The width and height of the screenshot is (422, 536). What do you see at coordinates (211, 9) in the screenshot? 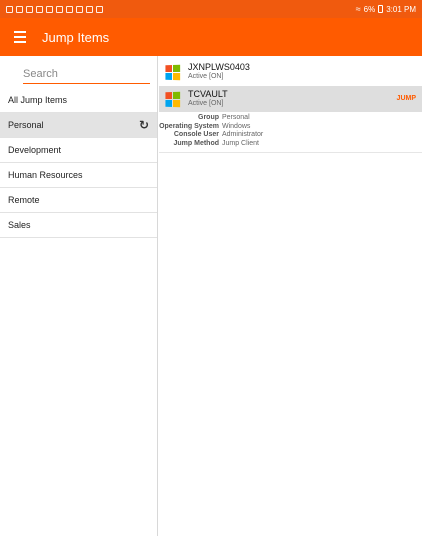
I see `status-bar: ≈ 6% 3:01 PM` at bounding box center [211, 9].